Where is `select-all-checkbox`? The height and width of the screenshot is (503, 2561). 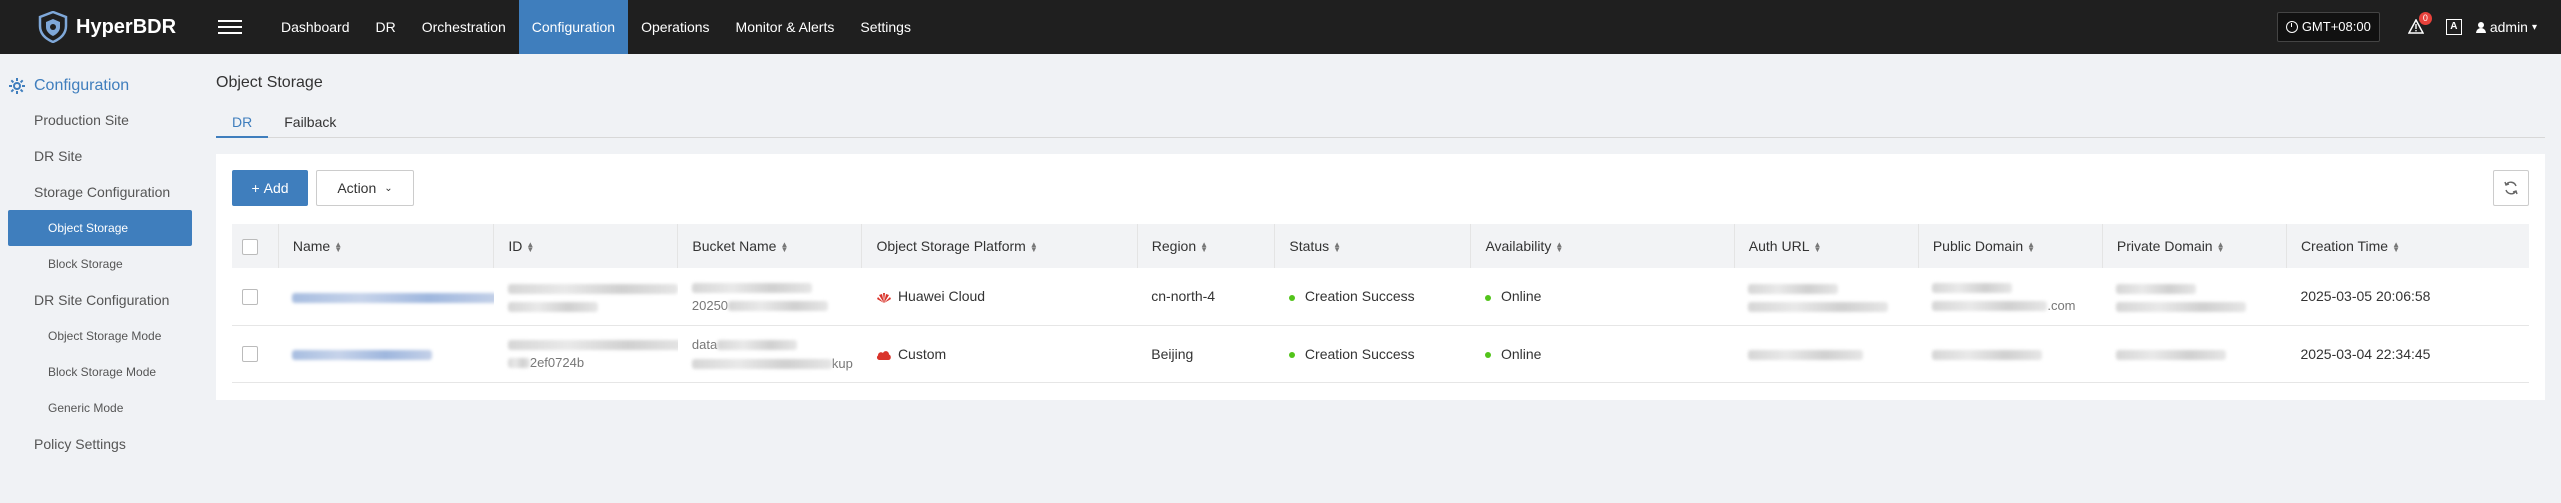 select-all-checkbox is located at coordinates (250, 246).